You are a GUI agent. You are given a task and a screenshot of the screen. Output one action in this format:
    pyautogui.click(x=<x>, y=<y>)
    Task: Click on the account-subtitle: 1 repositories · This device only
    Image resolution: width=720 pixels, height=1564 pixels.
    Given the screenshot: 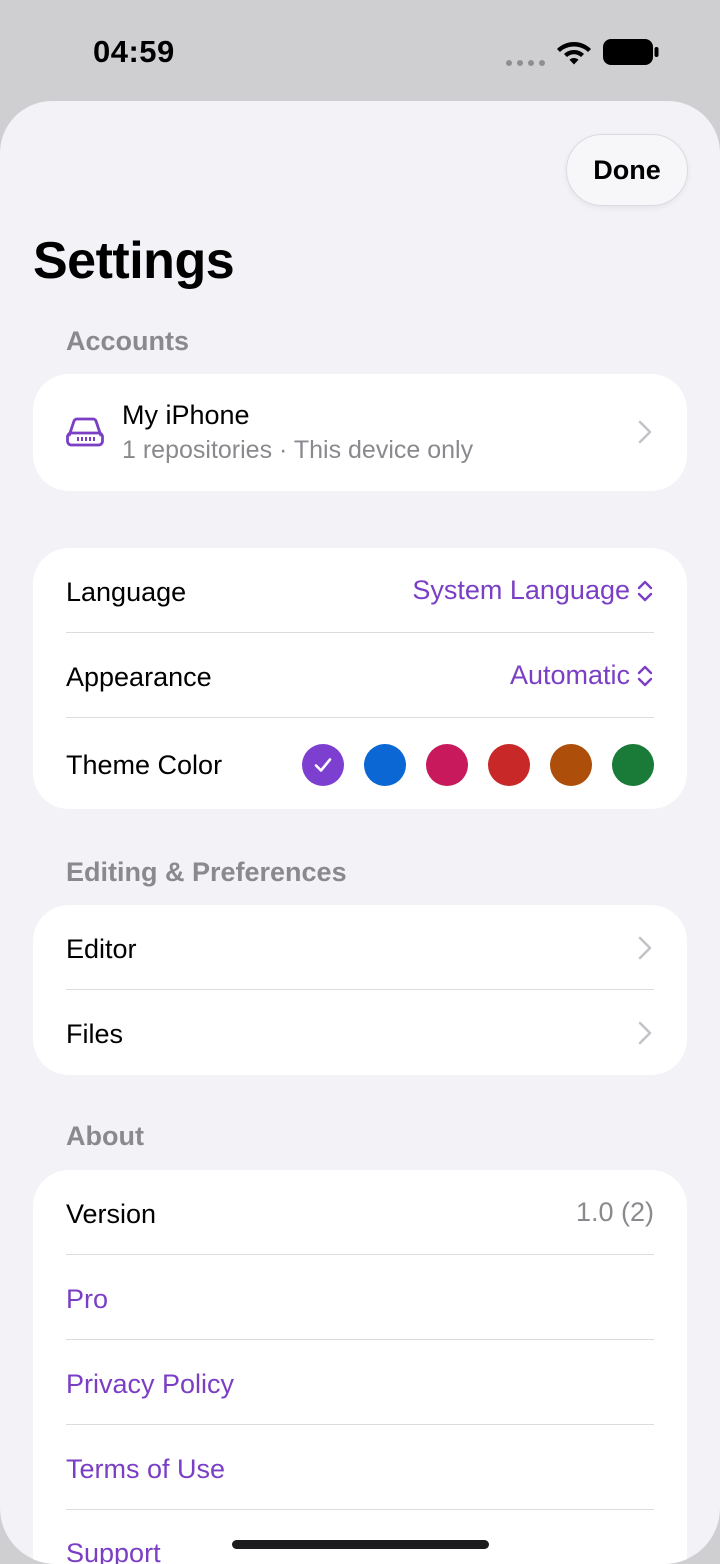 What is the action you would take?
    pyautogui.click(x=298, y=450)
    